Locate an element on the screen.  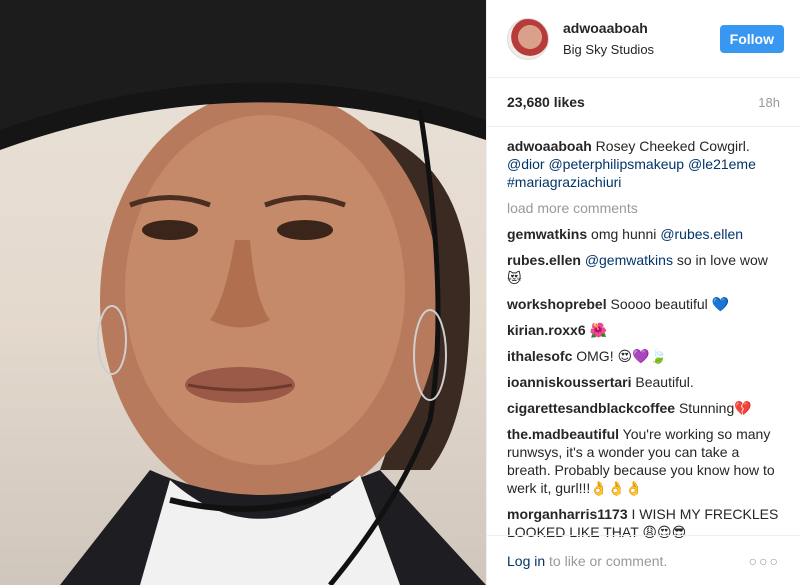
login-prompt-text: to like or comment. is located at coordinates (606, 560).